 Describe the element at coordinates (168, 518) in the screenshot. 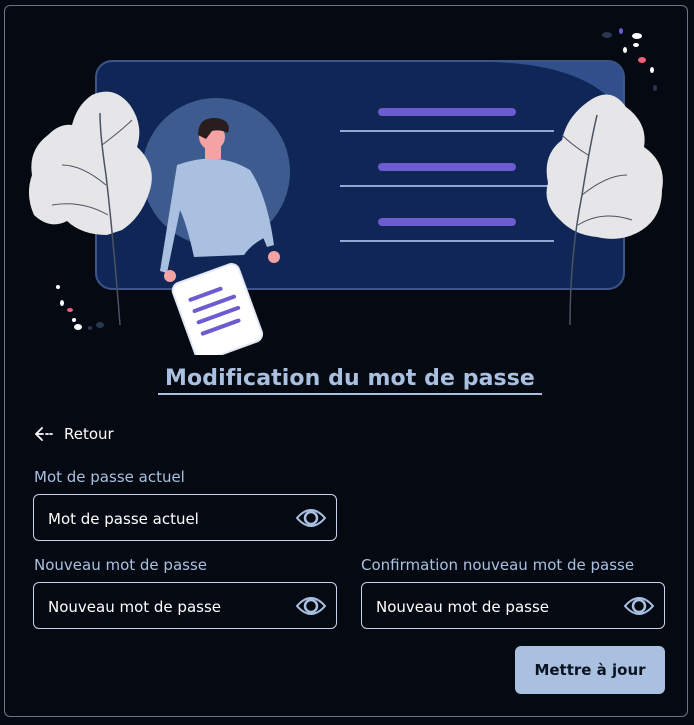

I see `current-password-input` at that location.